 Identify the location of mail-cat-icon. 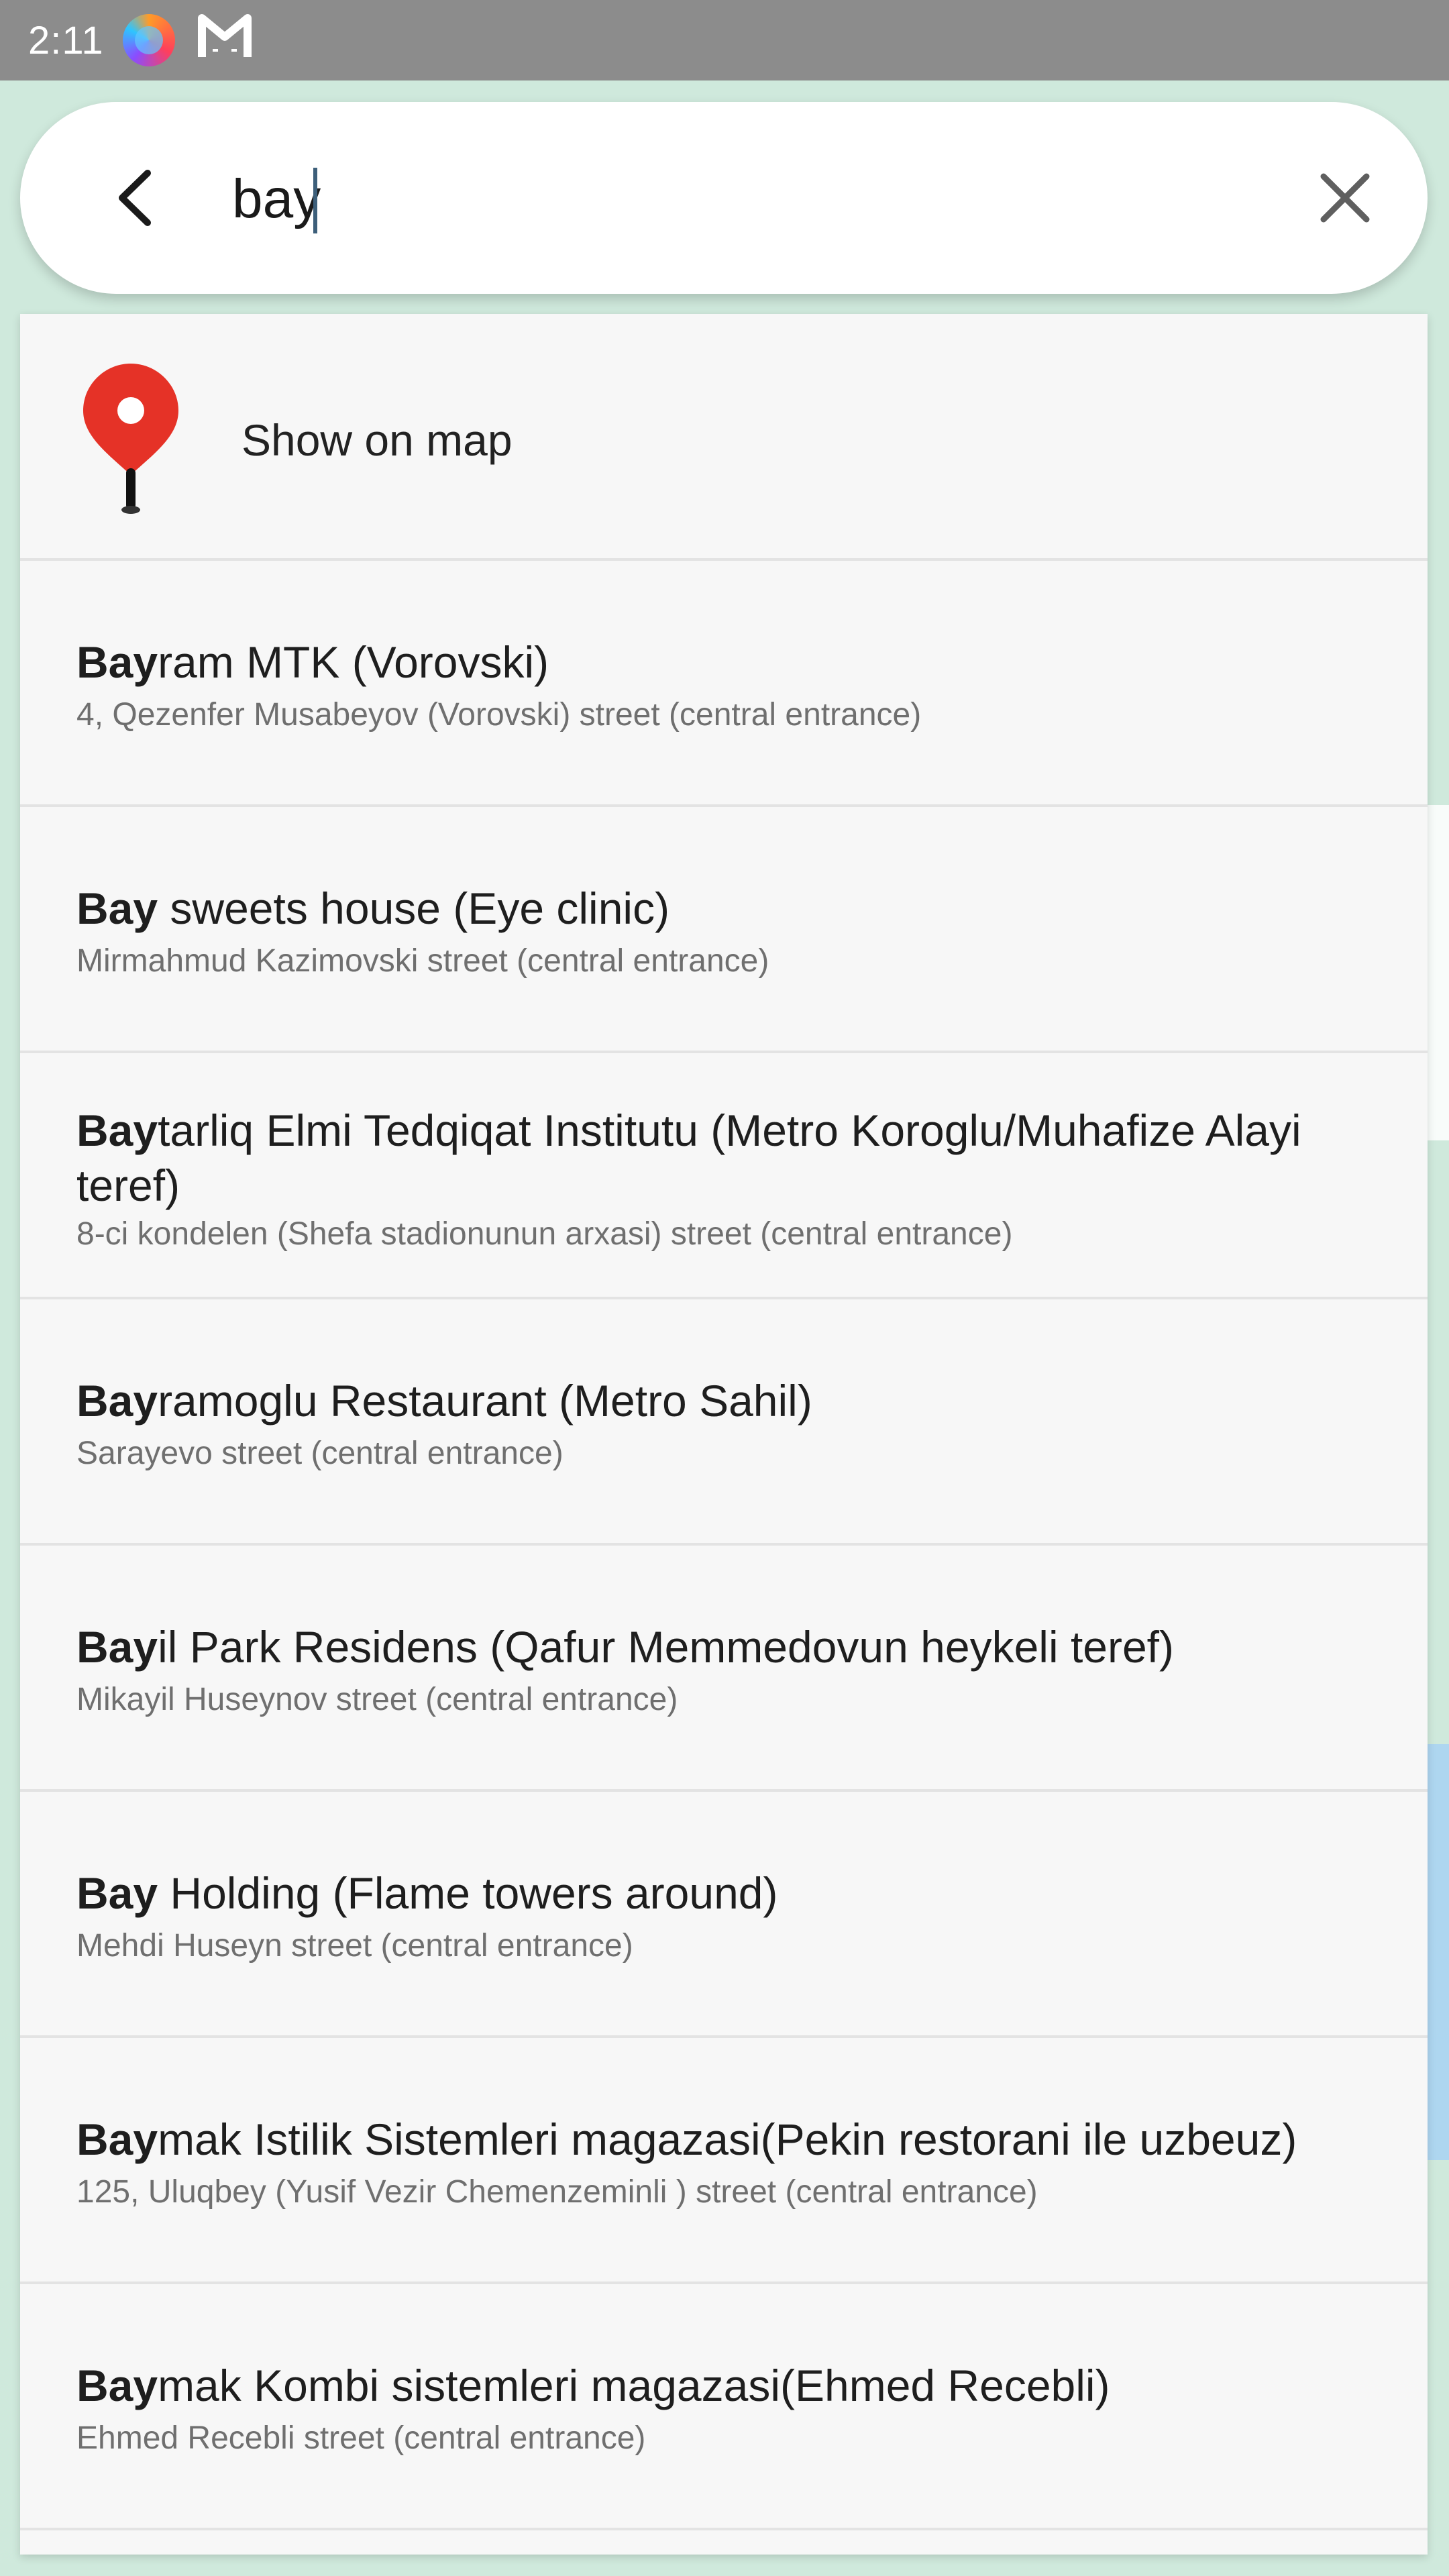
(224, 40).